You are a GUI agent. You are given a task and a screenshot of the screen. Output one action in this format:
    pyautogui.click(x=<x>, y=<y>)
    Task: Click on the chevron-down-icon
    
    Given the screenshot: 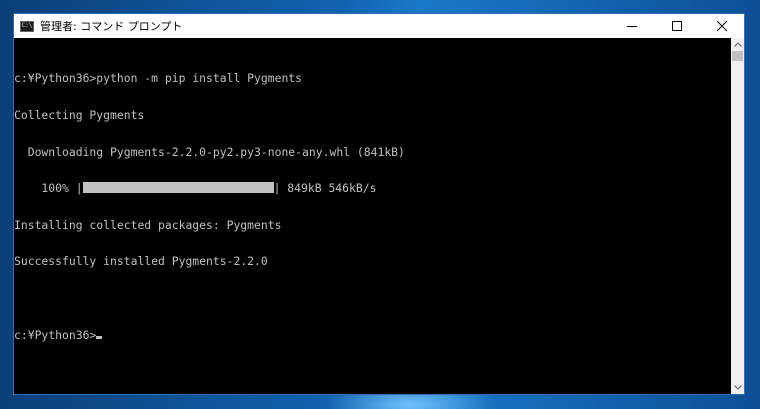 What is the action you would take?
    pyautogui.click(x=737, y=387)
    